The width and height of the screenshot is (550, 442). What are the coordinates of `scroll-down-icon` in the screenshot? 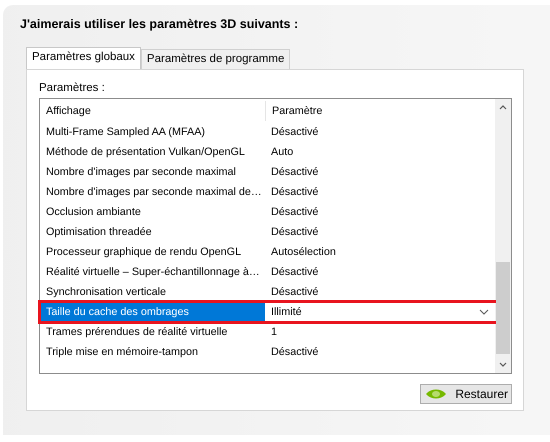 It's located at (503, 364).